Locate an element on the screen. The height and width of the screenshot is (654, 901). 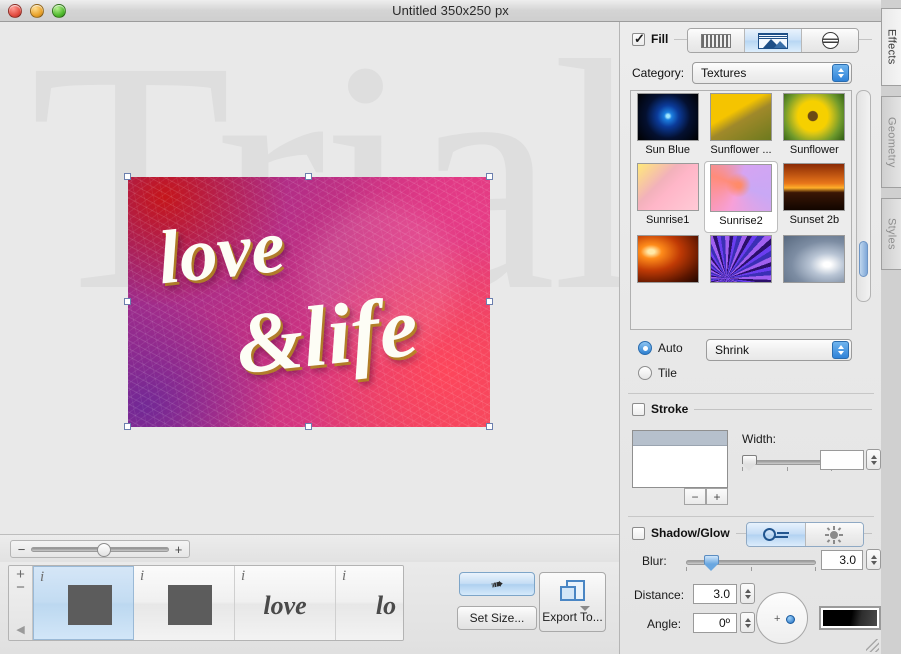
selection-handle-se is located at coordinates (489, 426).